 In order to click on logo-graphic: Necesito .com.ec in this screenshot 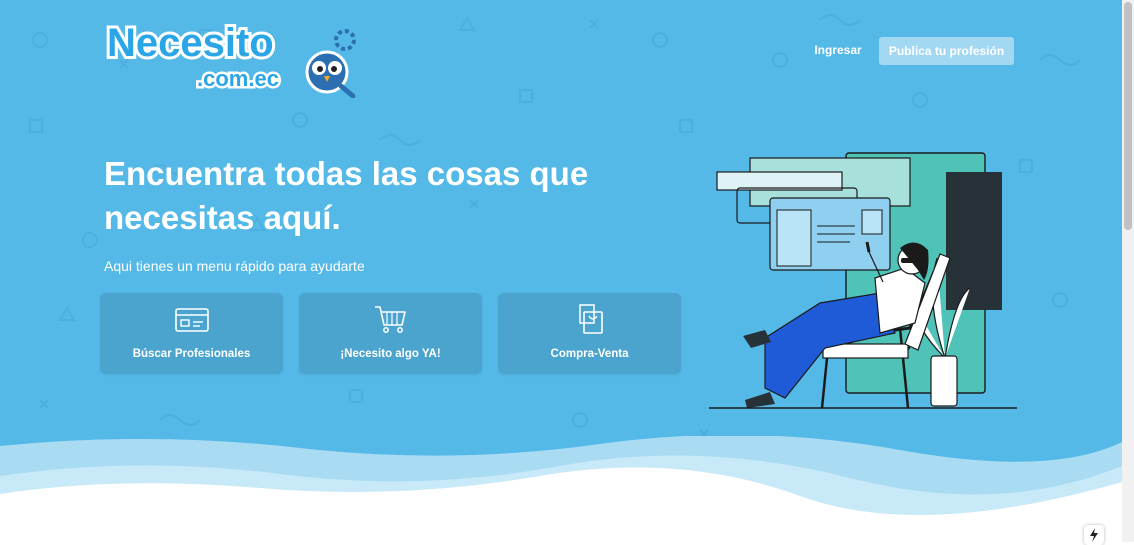, I will do `click(230, 58)`.